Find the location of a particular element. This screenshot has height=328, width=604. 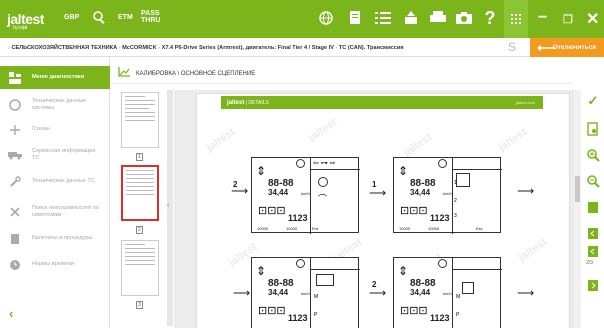

close-icon: ✕ is located at coordinates (592, 19).